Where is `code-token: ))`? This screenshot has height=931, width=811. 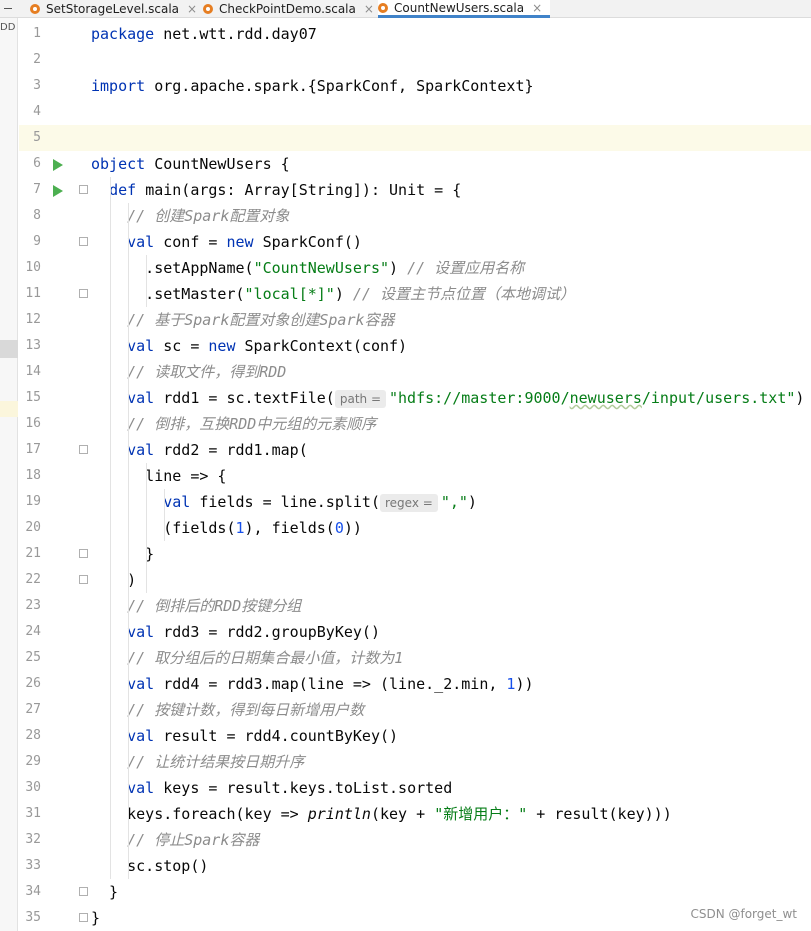
code-token: )) is located at coordinates (352, 528).